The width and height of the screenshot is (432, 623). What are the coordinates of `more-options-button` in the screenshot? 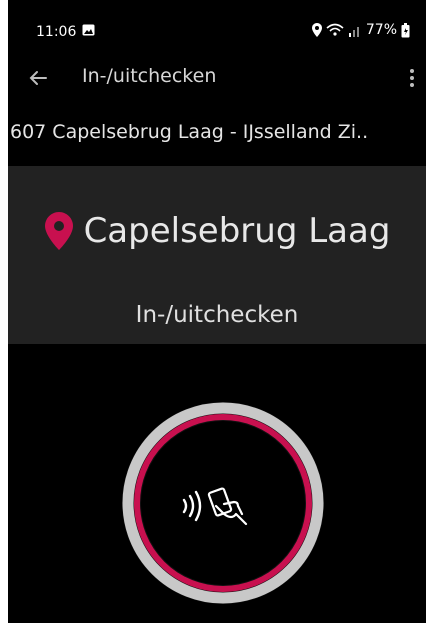 It's located at (412, 78).